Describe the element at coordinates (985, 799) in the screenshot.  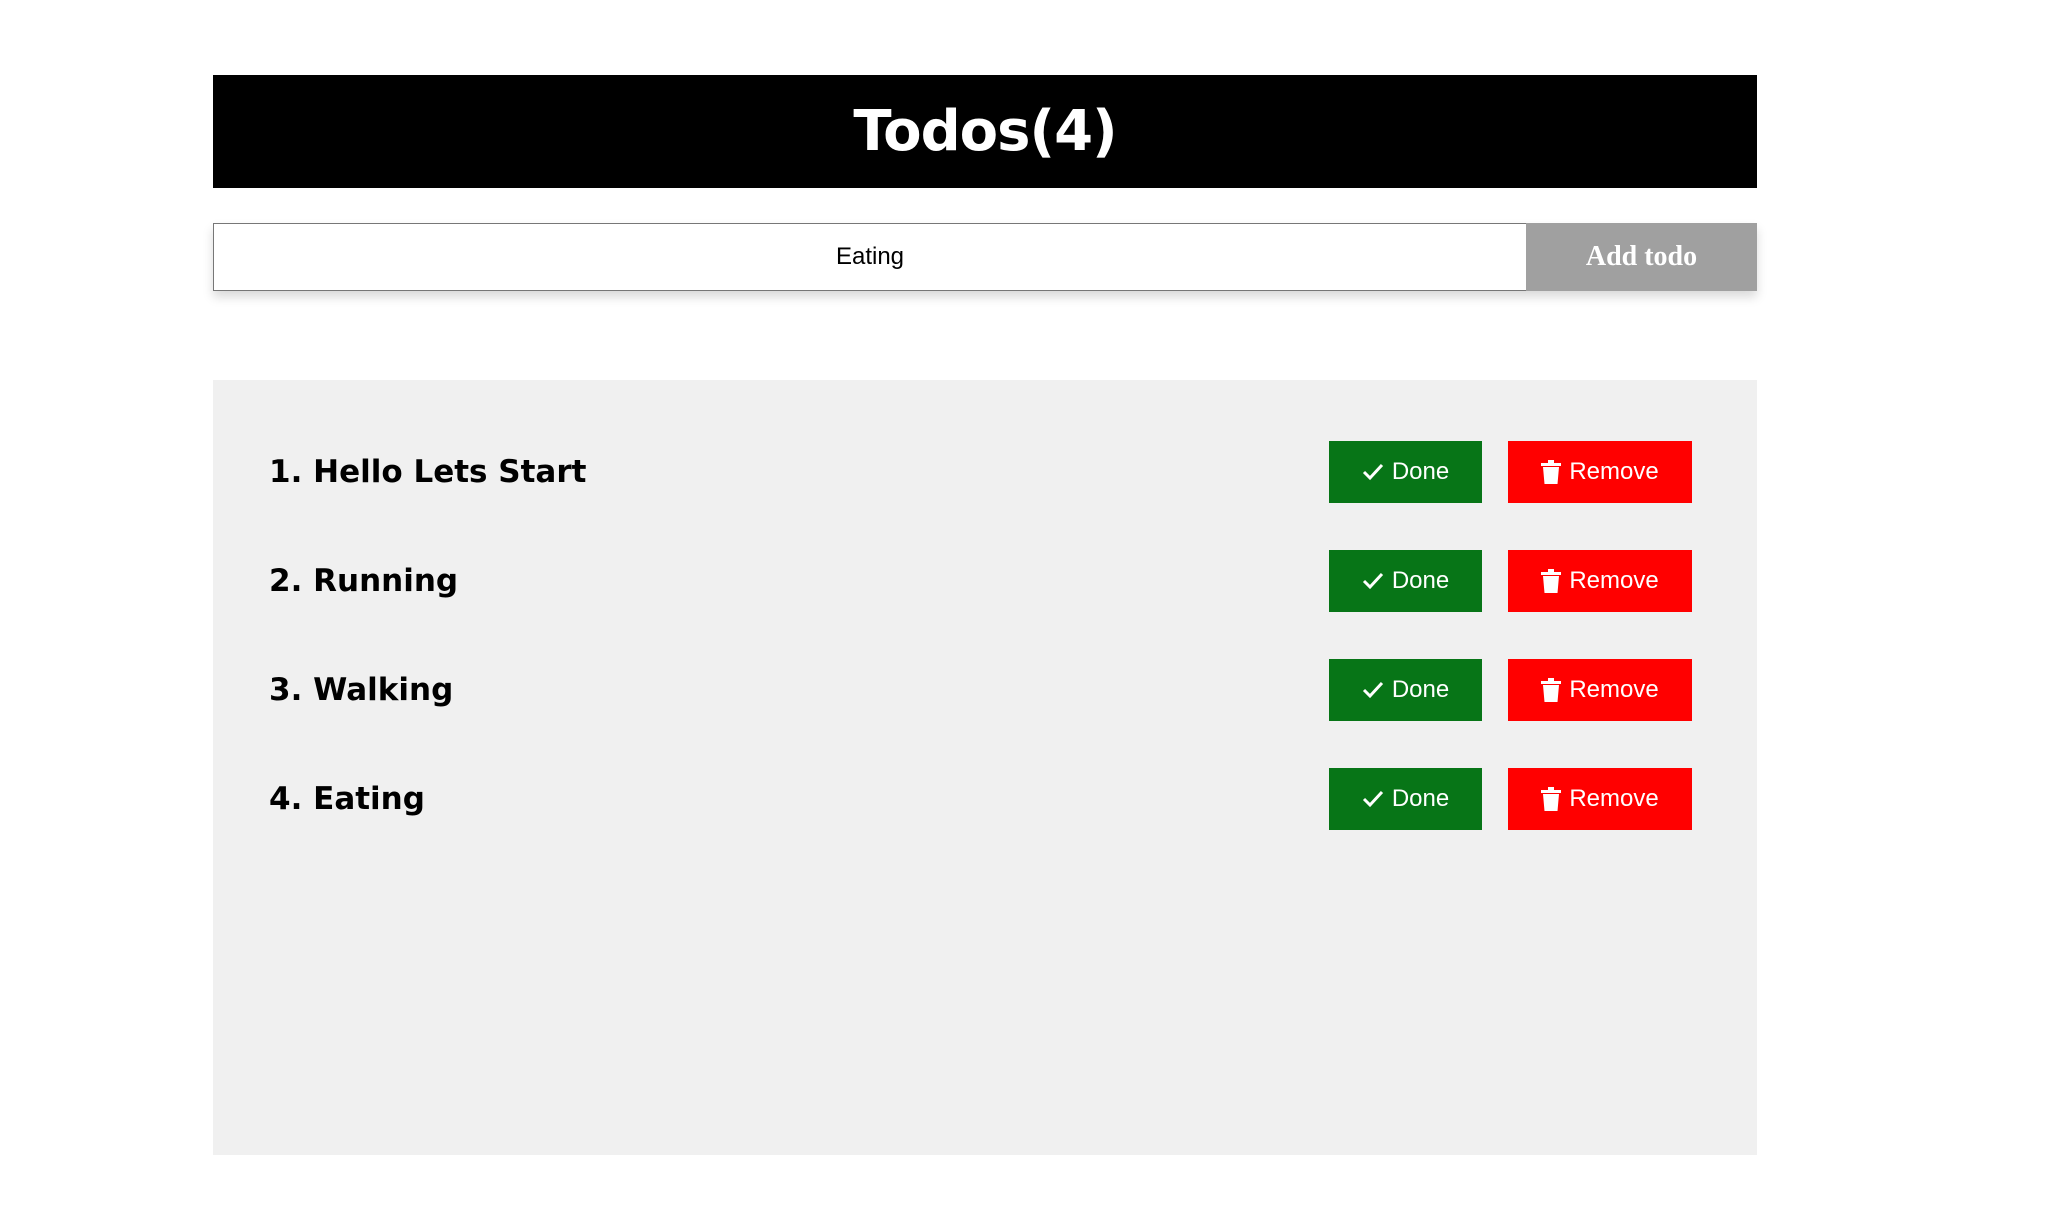
I see `todo-item: 4. Eating Done Remove` at that location.